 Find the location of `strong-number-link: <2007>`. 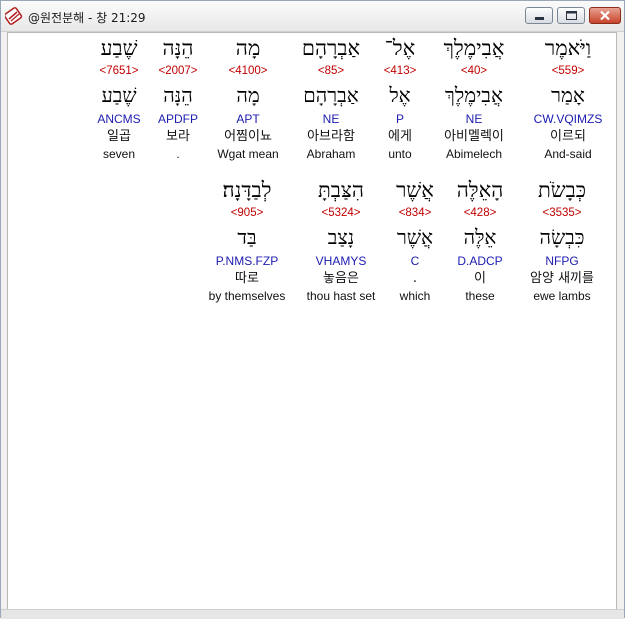

strong-number-link: <2007> is located at coordinates (178, 71).